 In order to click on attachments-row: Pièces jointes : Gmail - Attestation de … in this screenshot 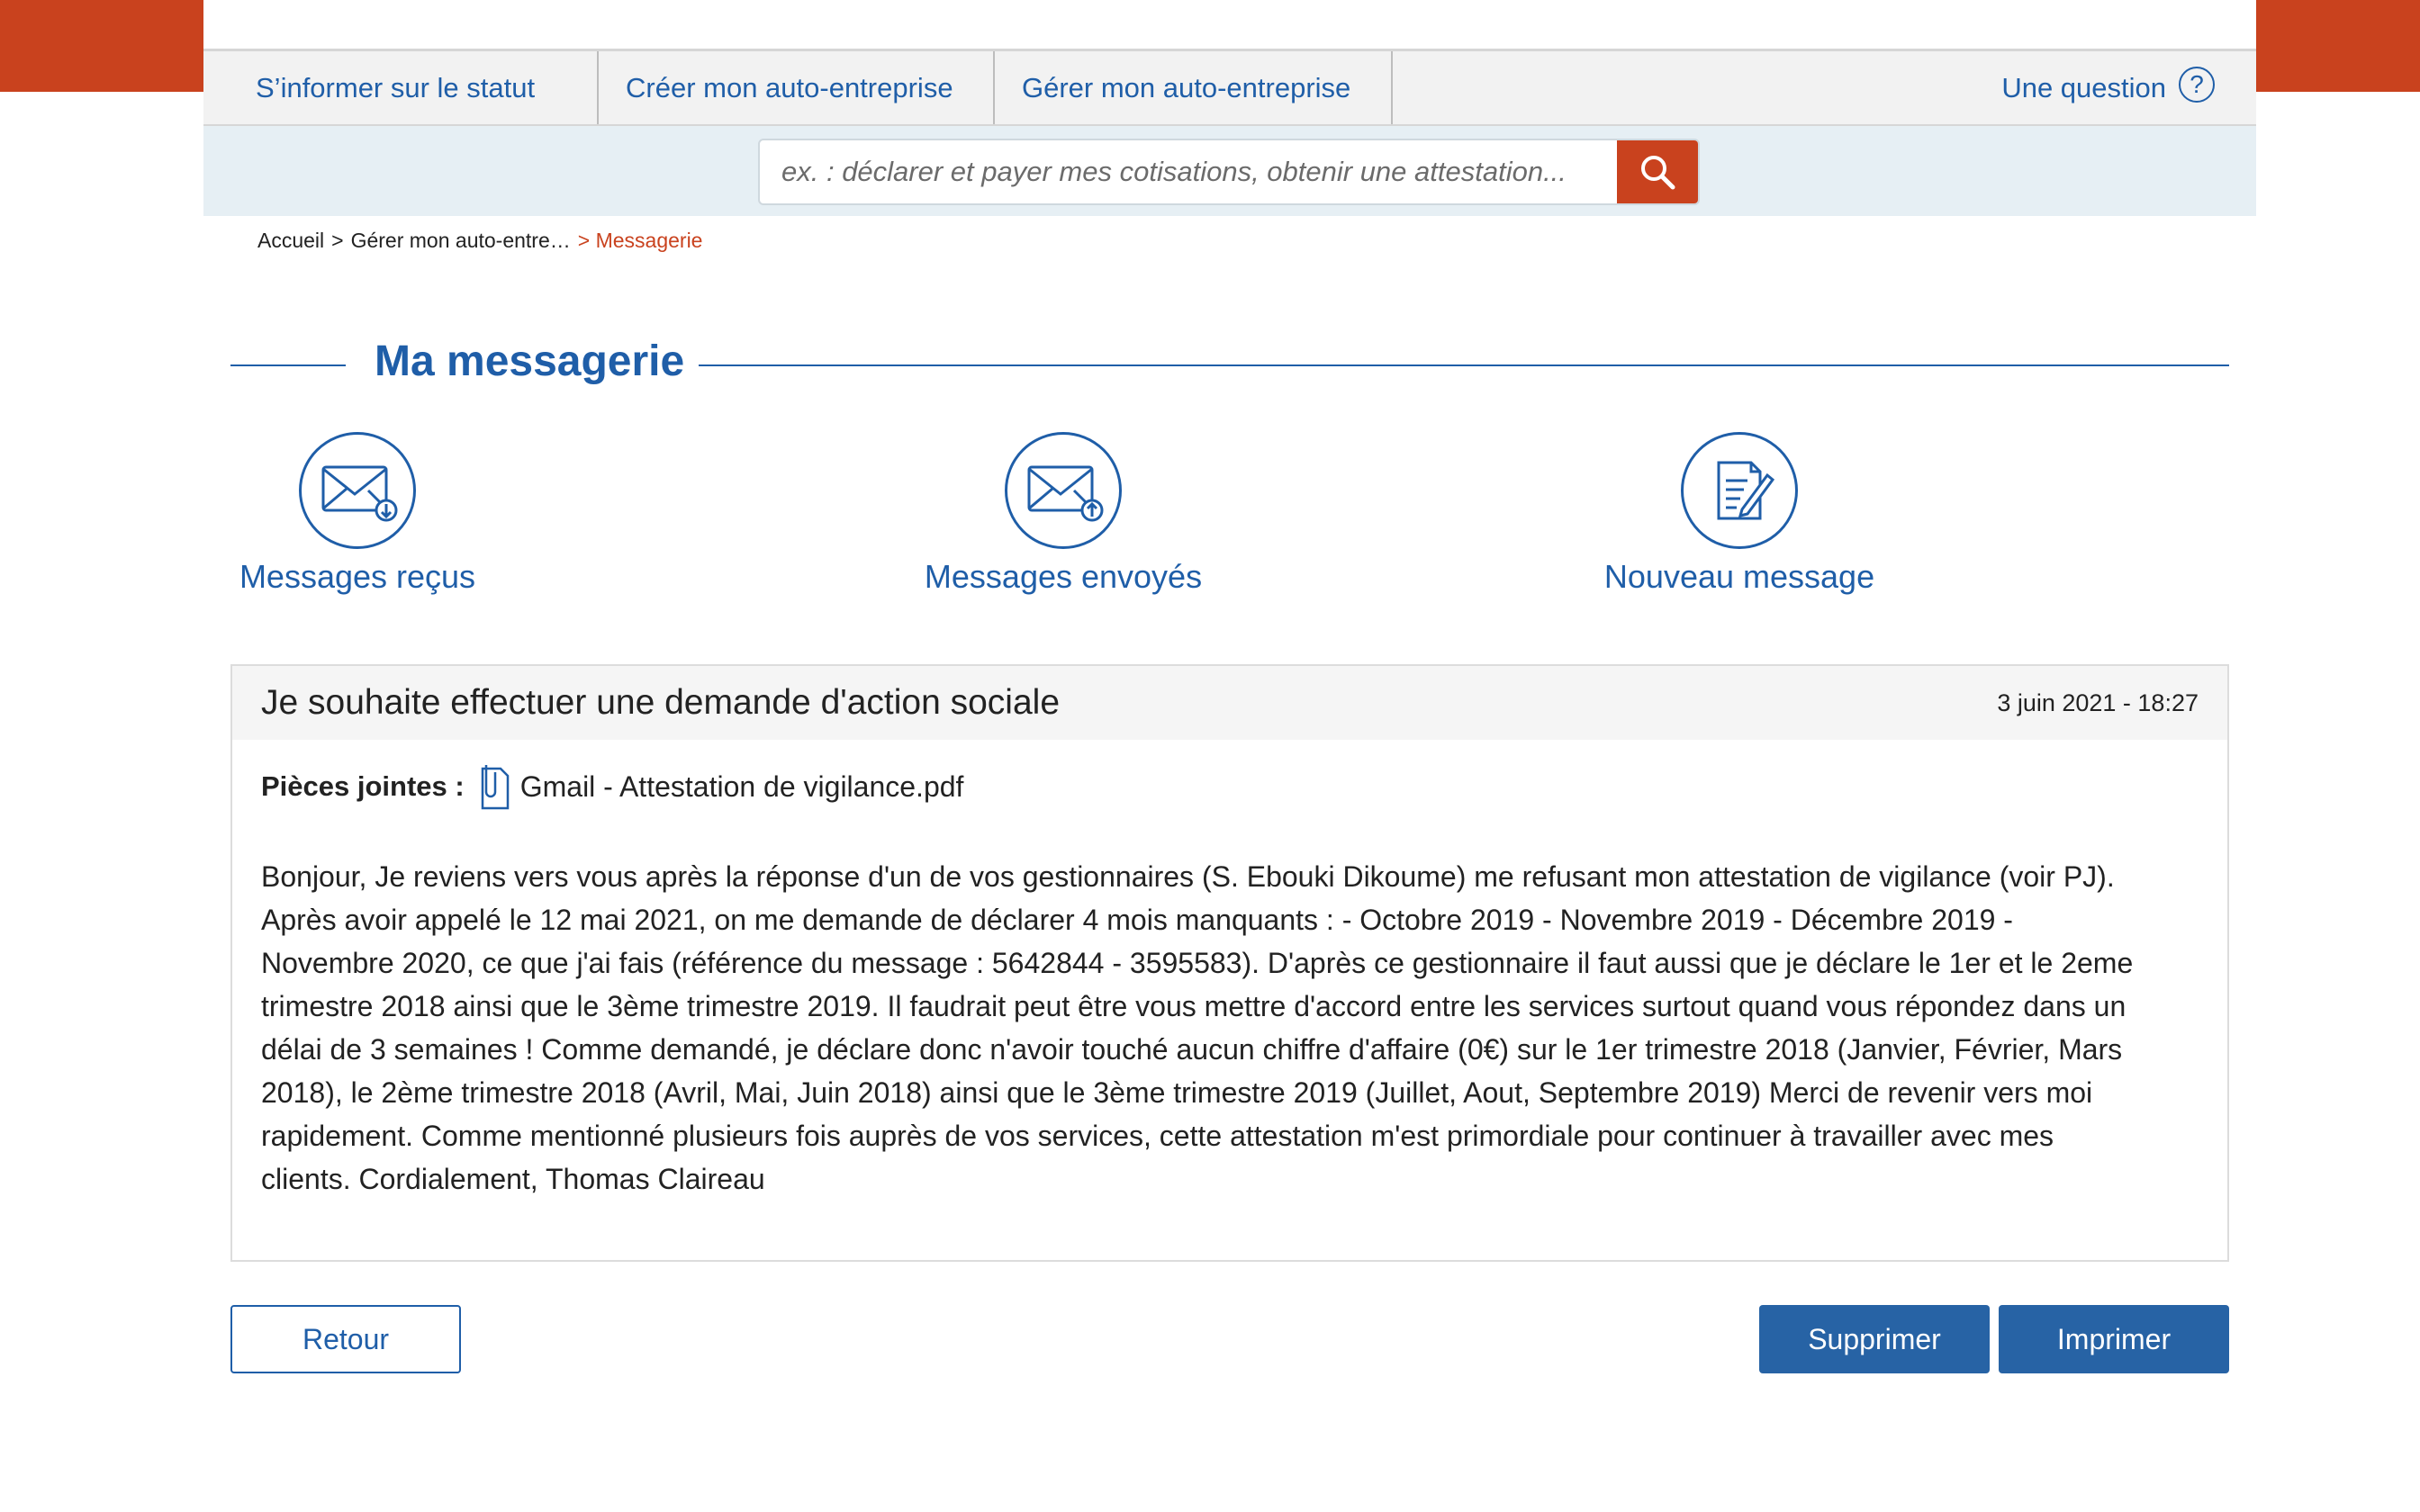, I will do `click(1229, 776)`.